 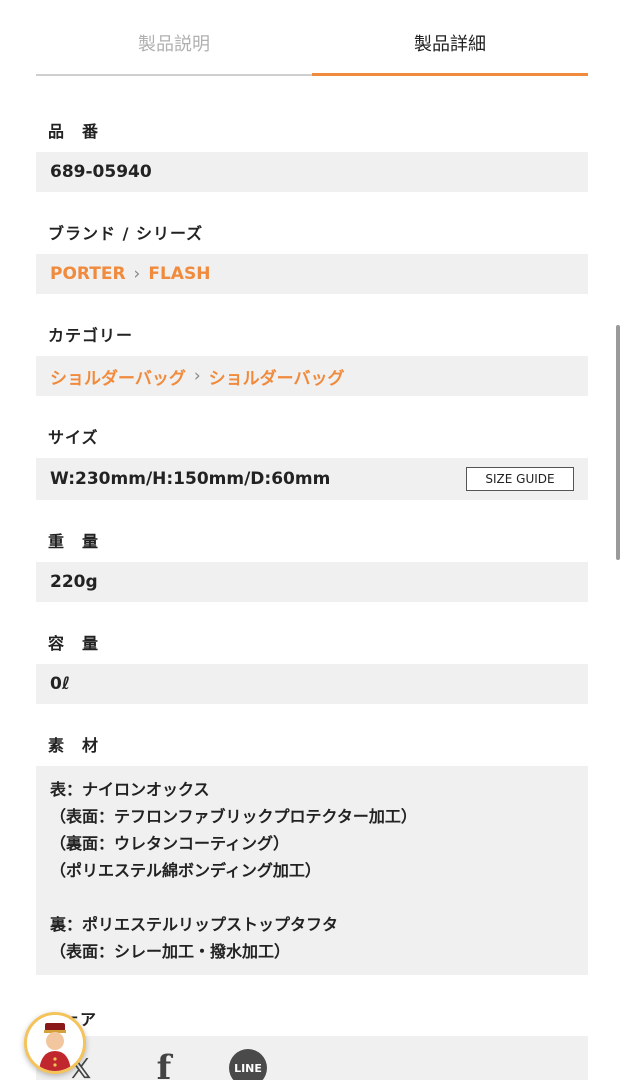 I want to click on category-section: カテゴリー ショルダーバッグ › ショルダーバッグ, so click(x=312, y=361).